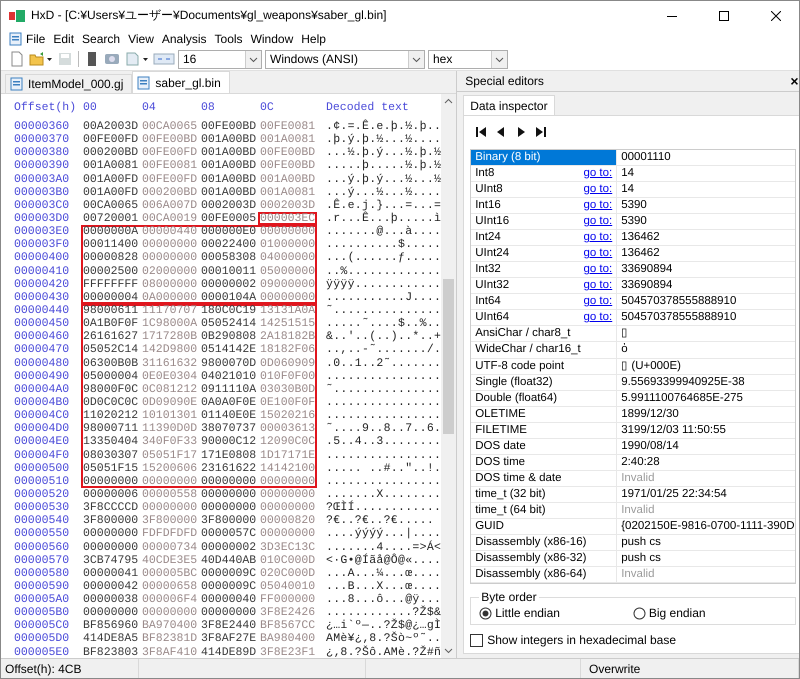 The height and width of the screenshot is (679, 800). I want to click on decoded-text: ¿…i`º—..?Ž$@¿…gÌ, so click(384, 625).